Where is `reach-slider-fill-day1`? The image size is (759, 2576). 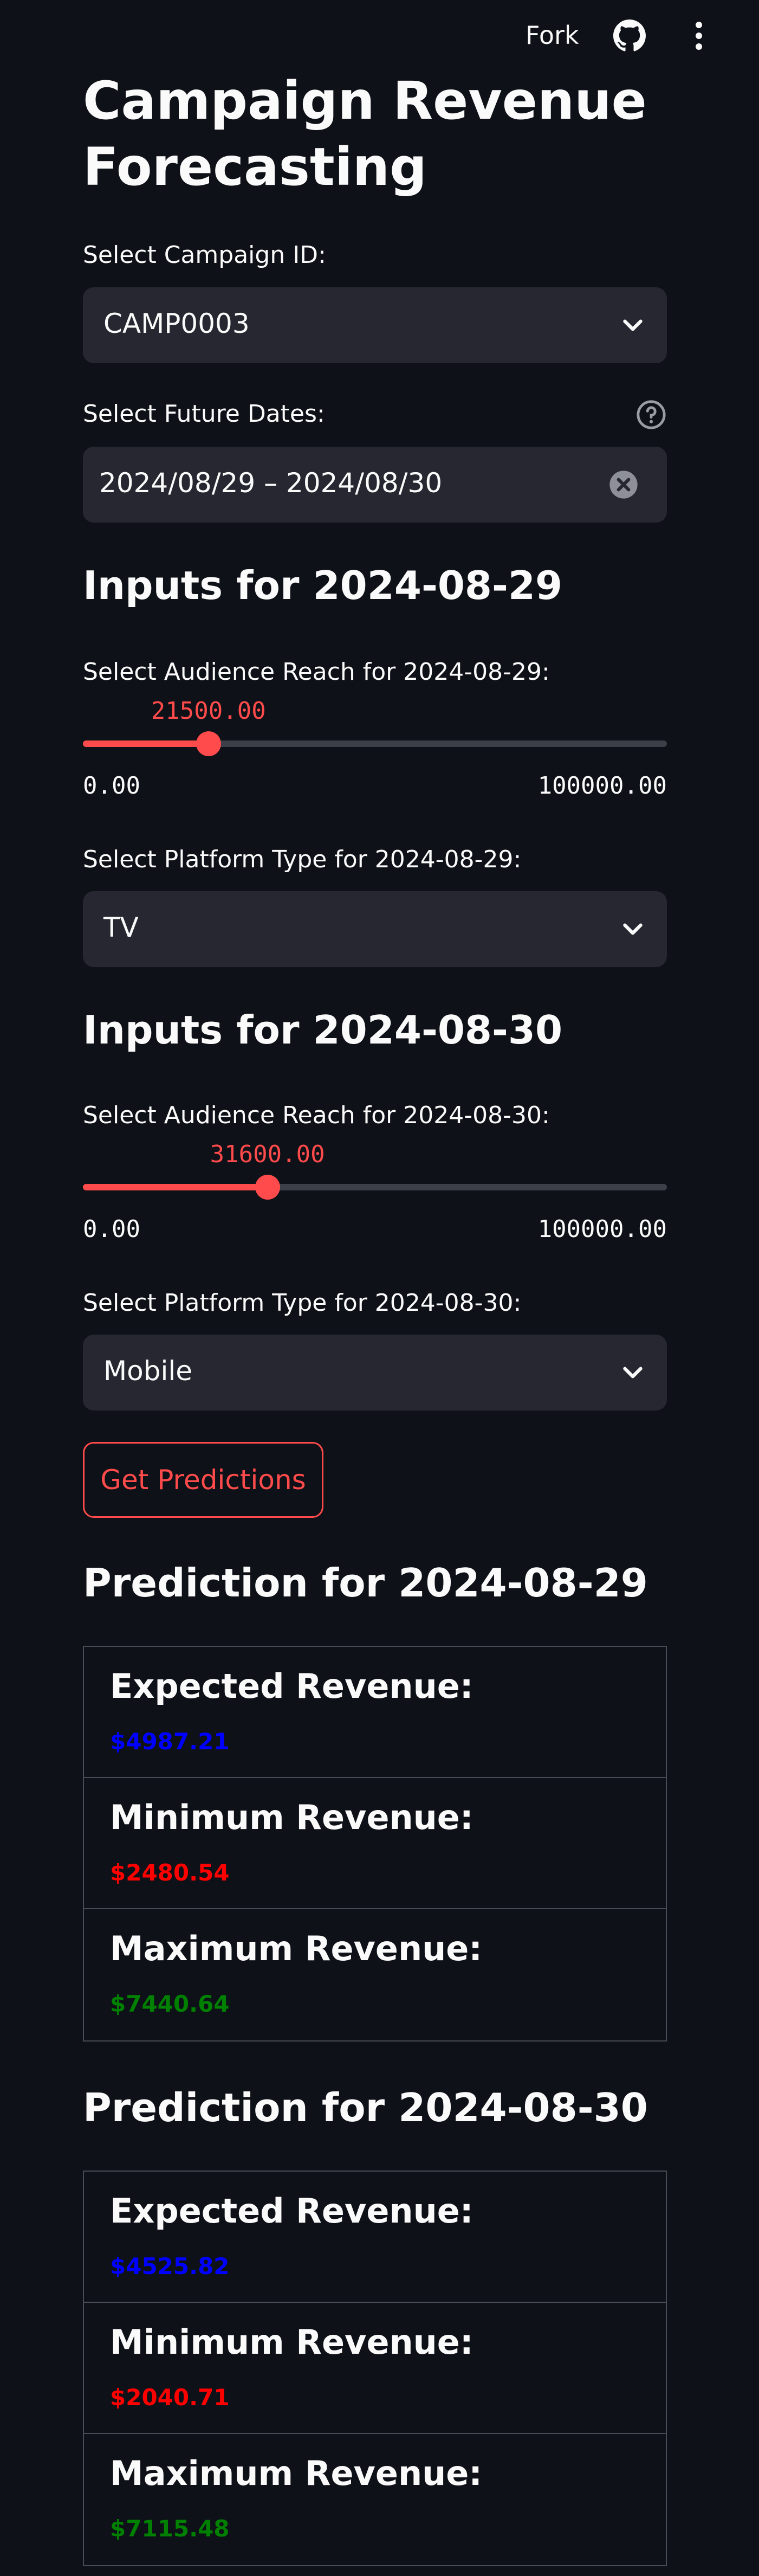
reach-slider-fill-day1 is located at coordinates (146, 743).